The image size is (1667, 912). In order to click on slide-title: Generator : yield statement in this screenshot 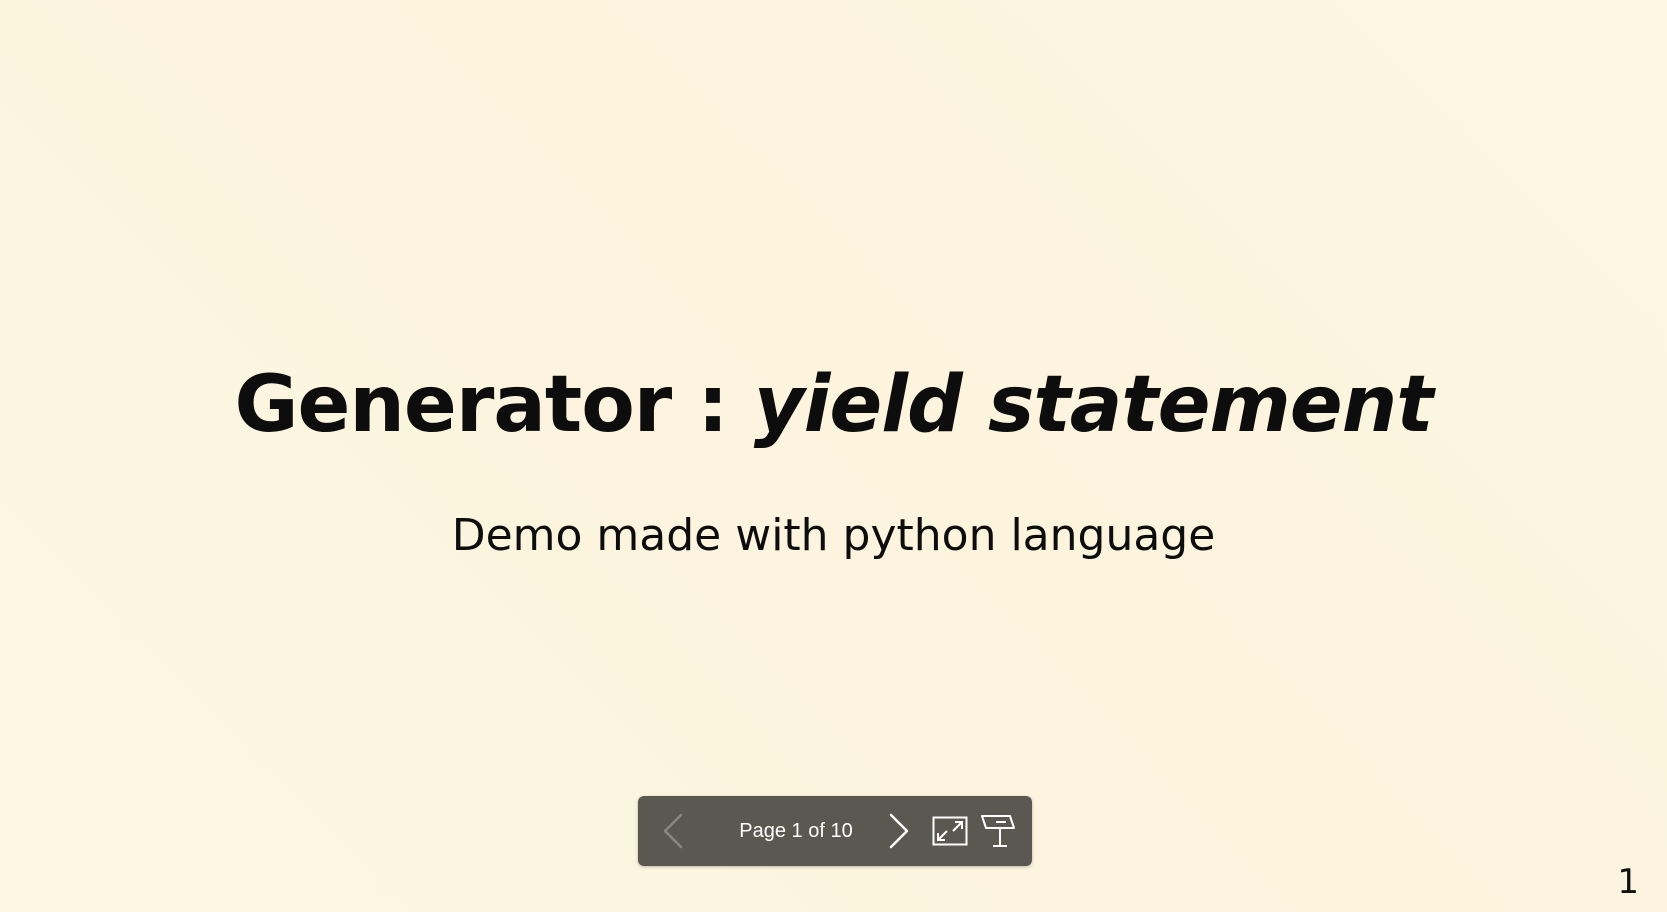, I will do `click(833, 405)`.